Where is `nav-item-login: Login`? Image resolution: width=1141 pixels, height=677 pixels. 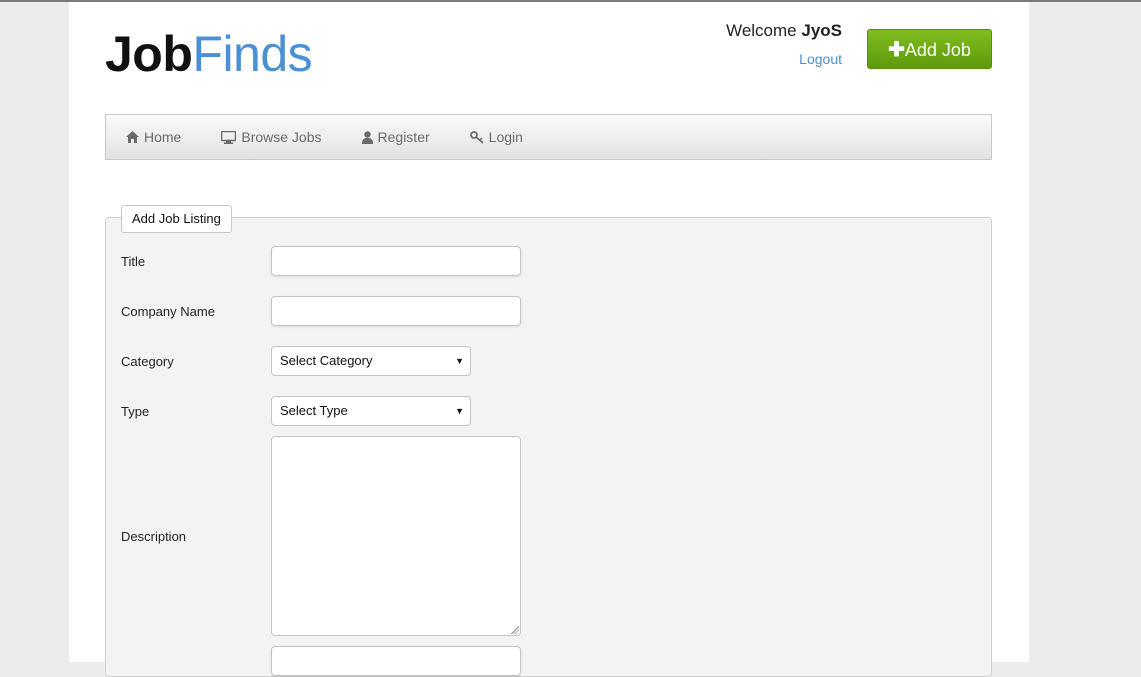
nav-item-login: Login is located at coordinates (496, 137).